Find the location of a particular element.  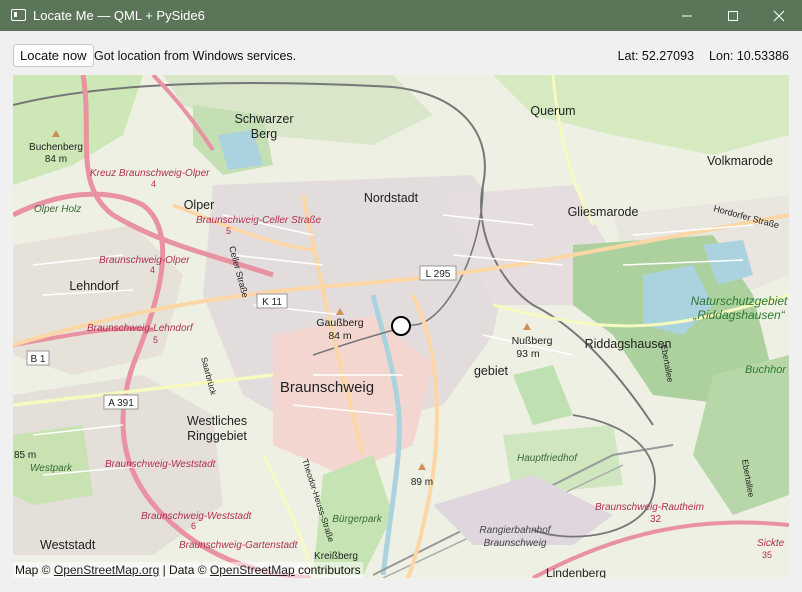

label-buchenberg: Buchenberg is located at coordinates (56, 147).